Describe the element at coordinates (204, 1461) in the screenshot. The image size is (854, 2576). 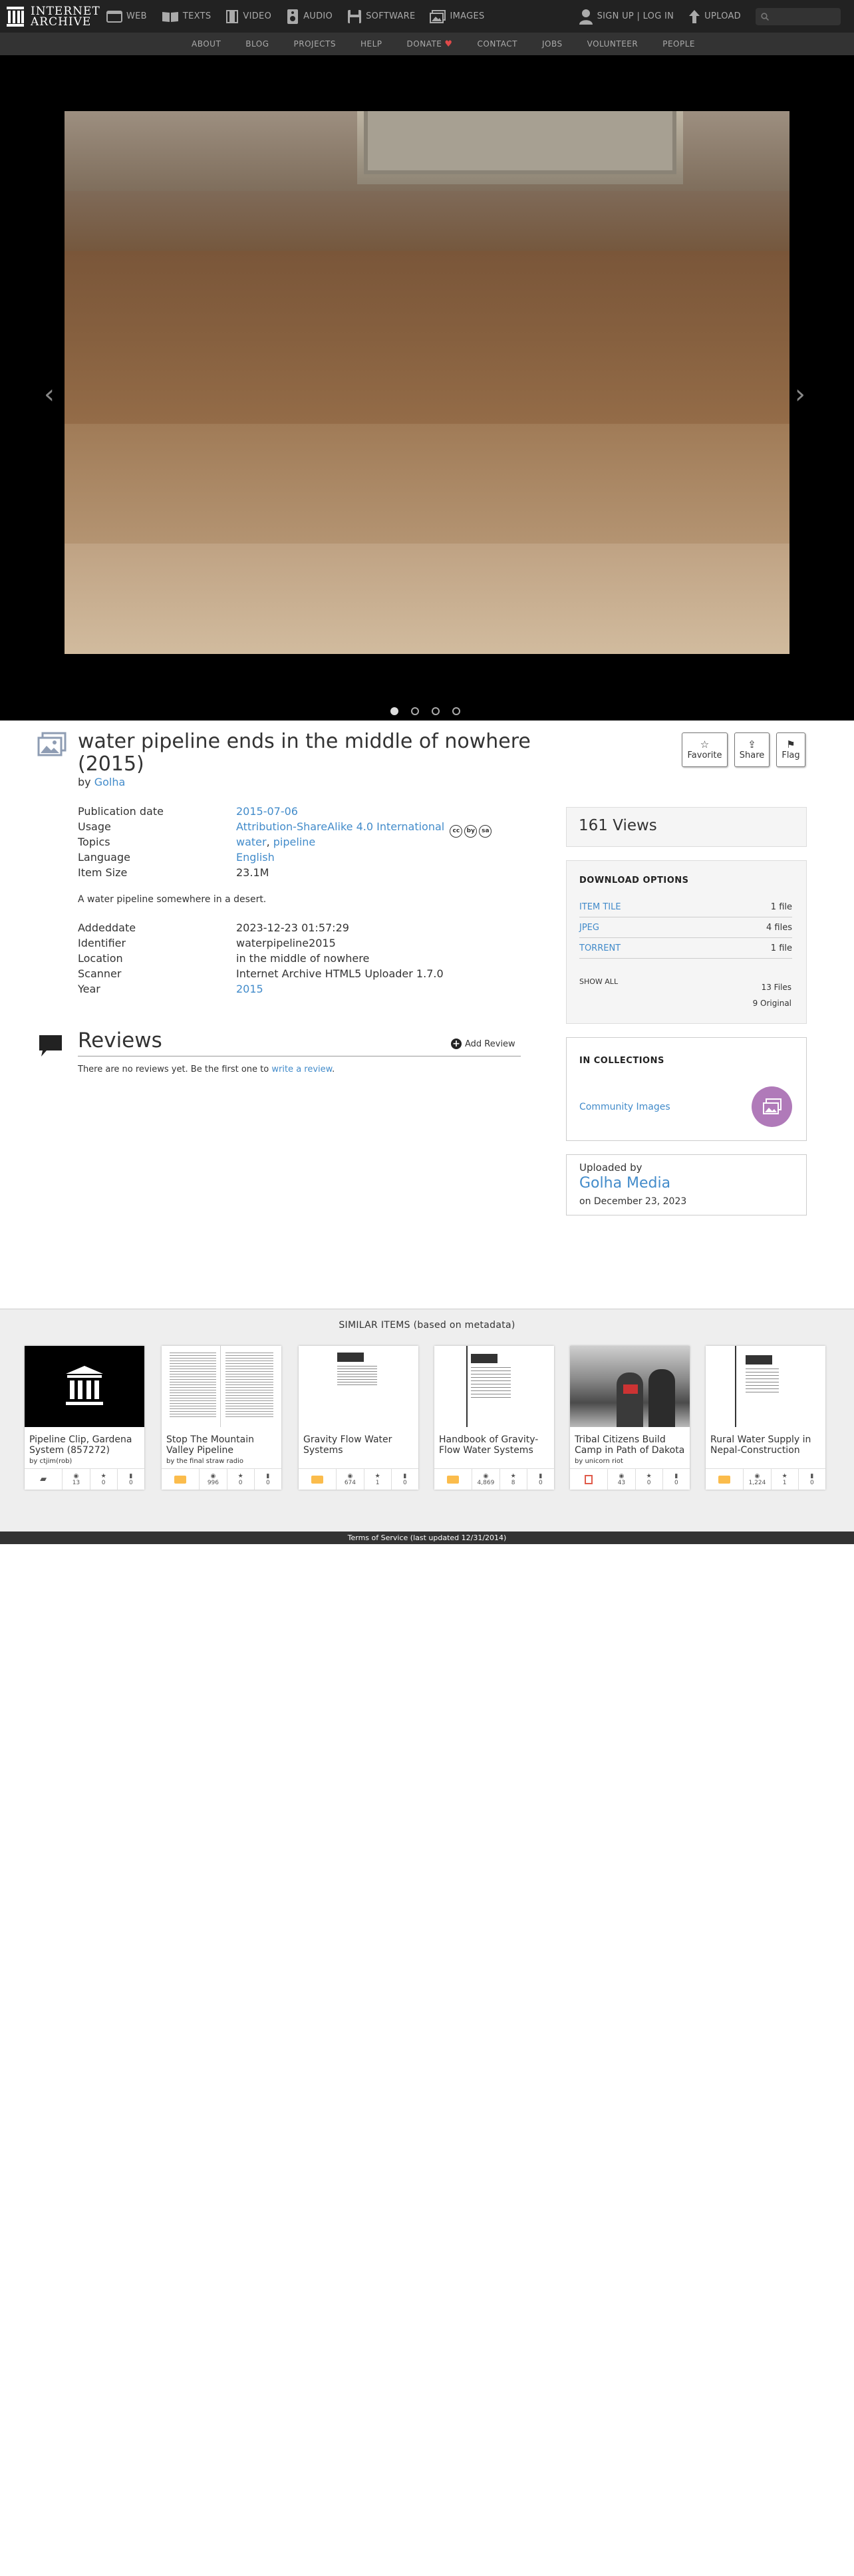
I see `tile-creator: by the final straw radio` at that location.